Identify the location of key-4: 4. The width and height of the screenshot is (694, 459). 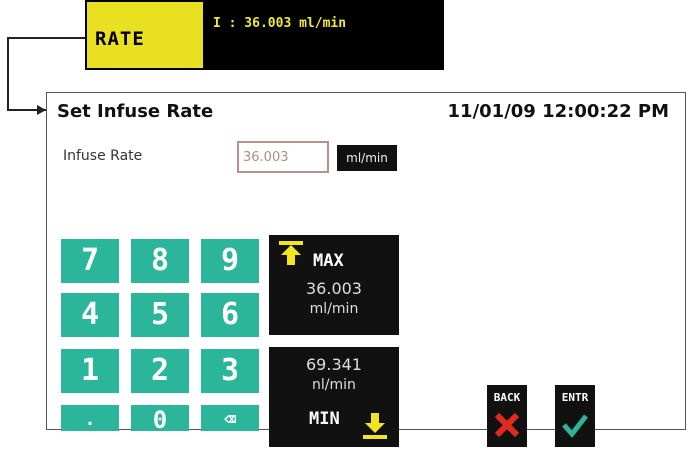
(90, 315).